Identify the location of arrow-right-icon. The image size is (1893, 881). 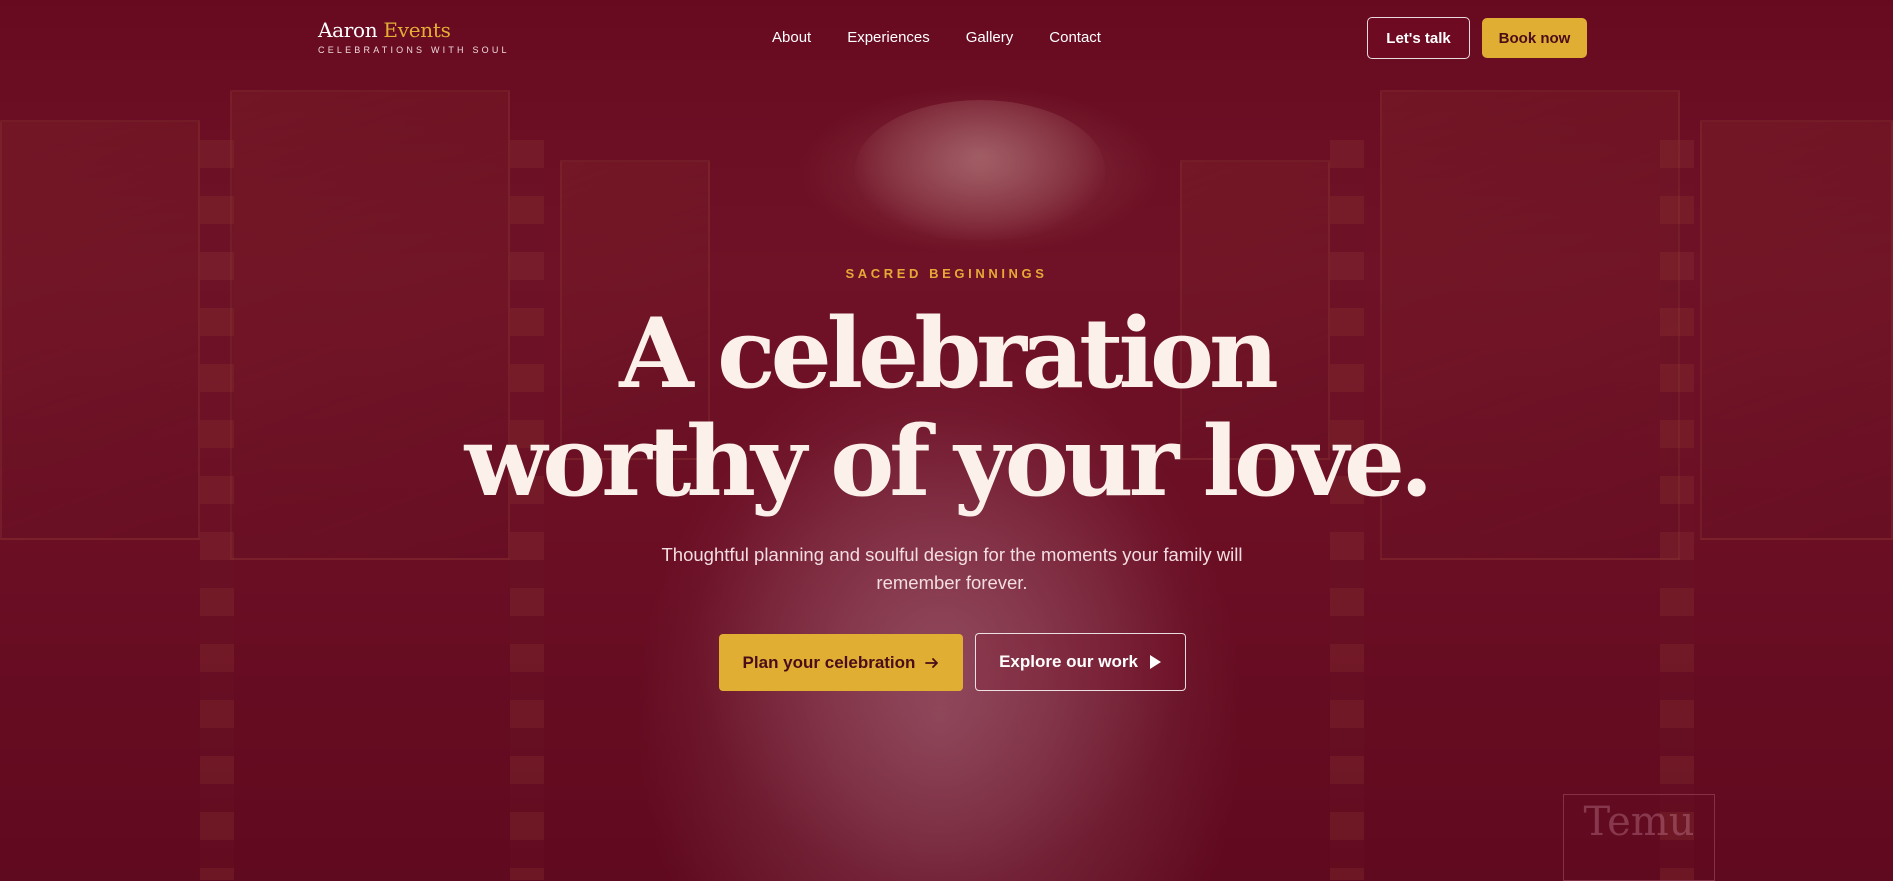
(932, 663).